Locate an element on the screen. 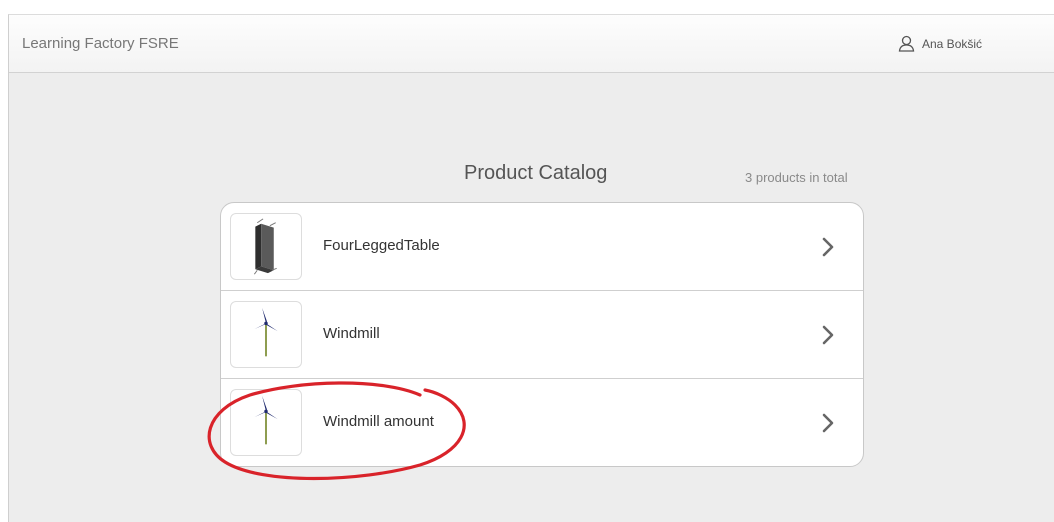 This screenshot has height=522, width=1054. product-name: Windmill is located at coordinates (351, 333).